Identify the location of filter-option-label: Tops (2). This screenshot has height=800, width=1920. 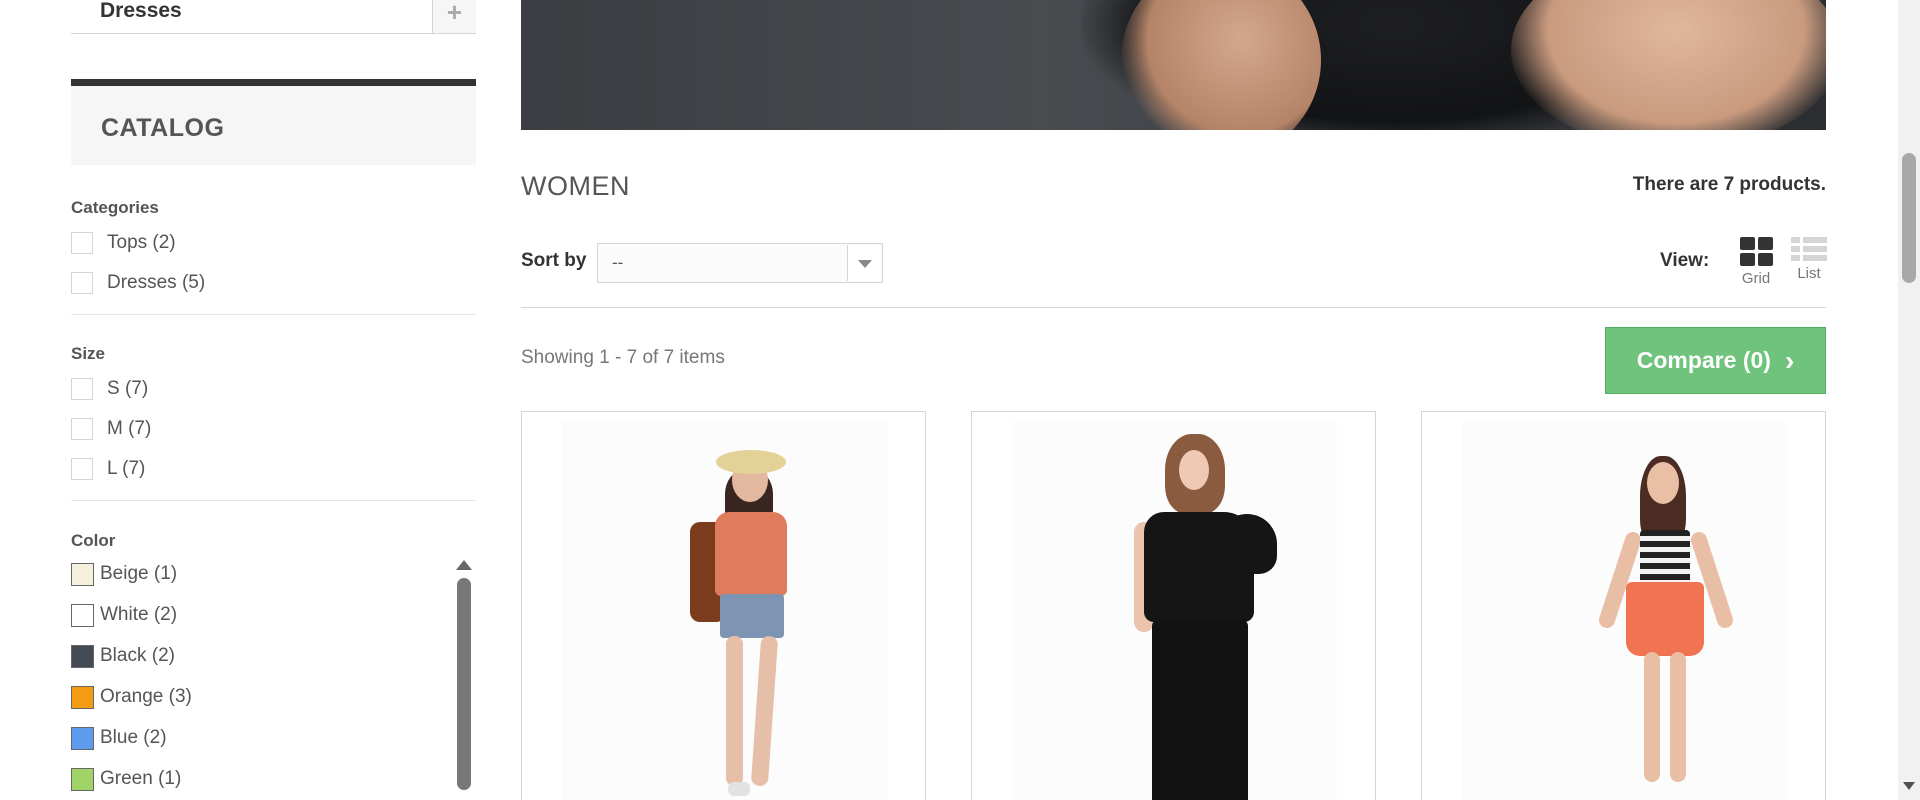
(141, 243).